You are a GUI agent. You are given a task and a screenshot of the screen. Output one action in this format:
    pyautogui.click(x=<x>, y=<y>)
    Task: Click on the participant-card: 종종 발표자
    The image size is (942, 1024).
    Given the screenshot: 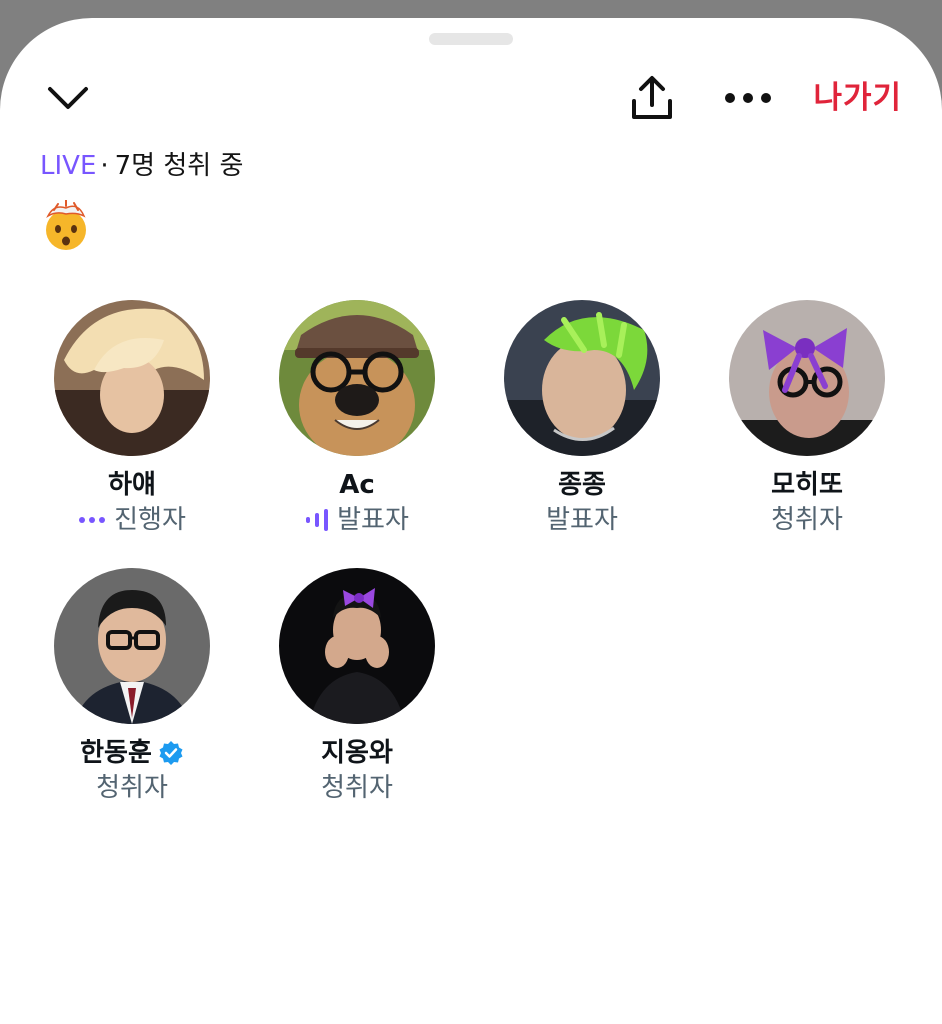 What is the action you would take?
    pyautogui.click(x=582, y=419)
    